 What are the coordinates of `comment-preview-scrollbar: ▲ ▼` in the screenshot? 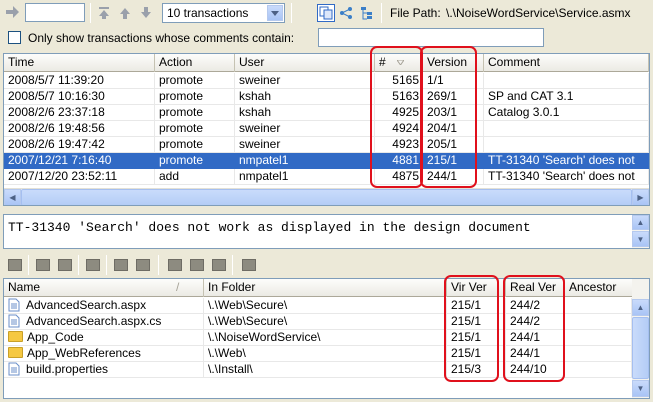 It's located at (640, 231).